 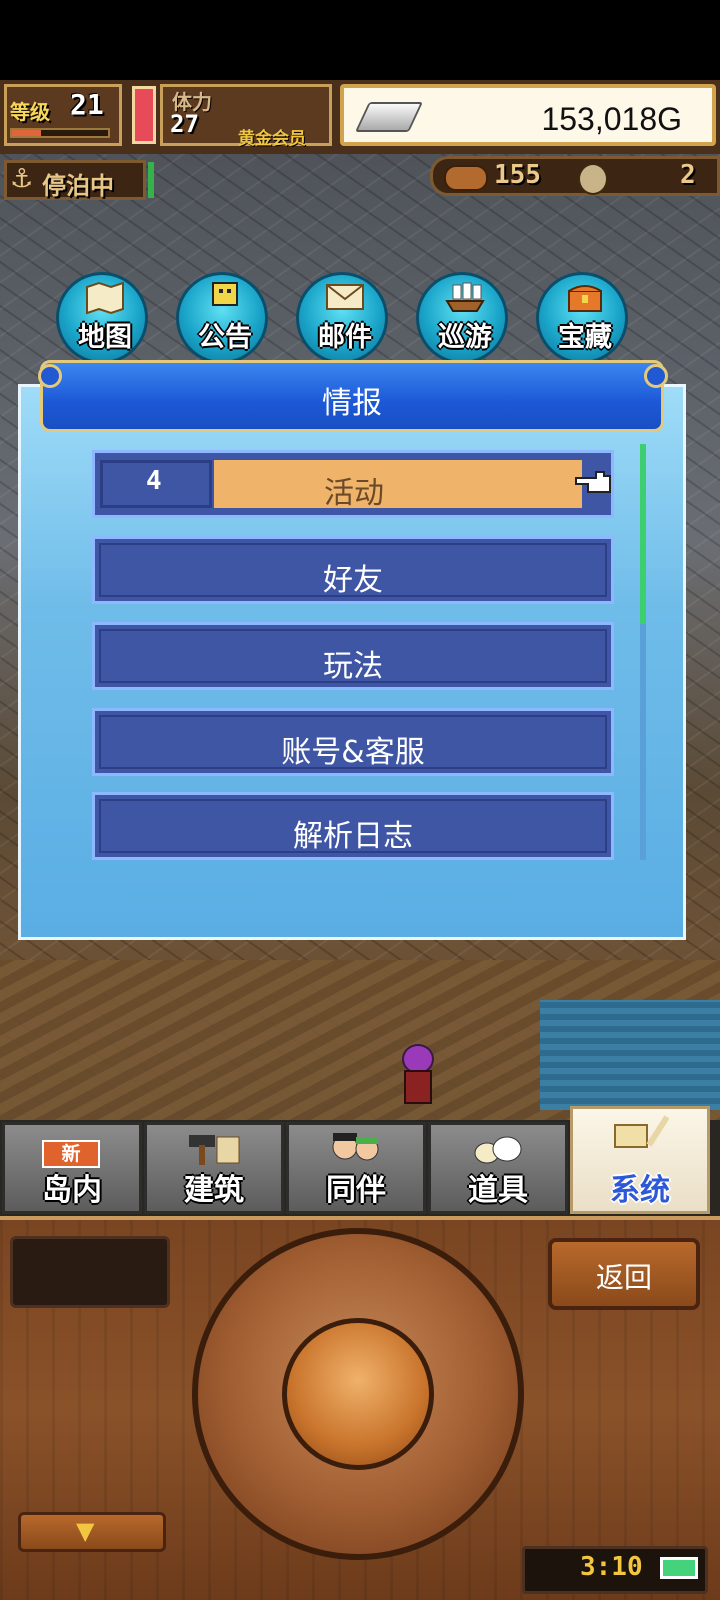 I want to click on treasure-button: 宝藏, so click(x=582, y=318).